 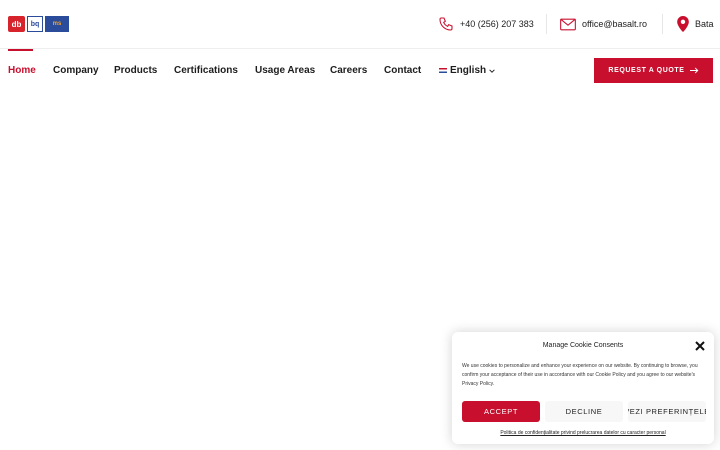 What do you see at coordinates (402, 70) in the screenshot?
I see `nav-item-contact: Contact` at bounding box center [402, 70].